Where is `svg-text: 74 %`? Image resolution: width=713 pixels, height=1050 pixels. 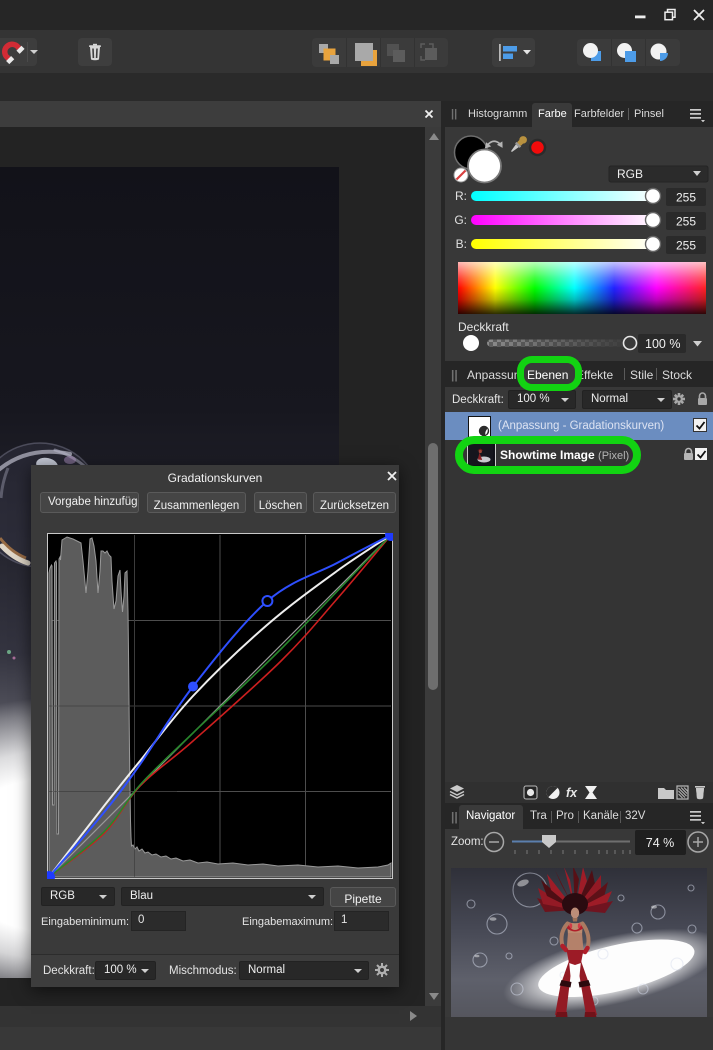
svg-text: 74 % is located at coordinates (660, 843).